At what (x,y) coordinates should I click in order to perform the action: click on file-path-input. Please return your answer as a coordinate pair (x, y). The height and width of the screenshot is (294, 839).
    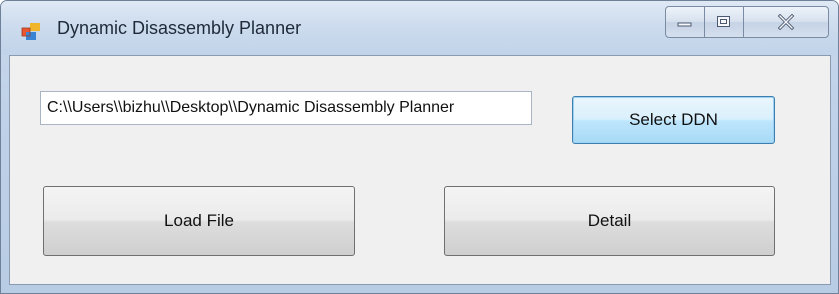
    Looking at the image, I should click on (286, 108).